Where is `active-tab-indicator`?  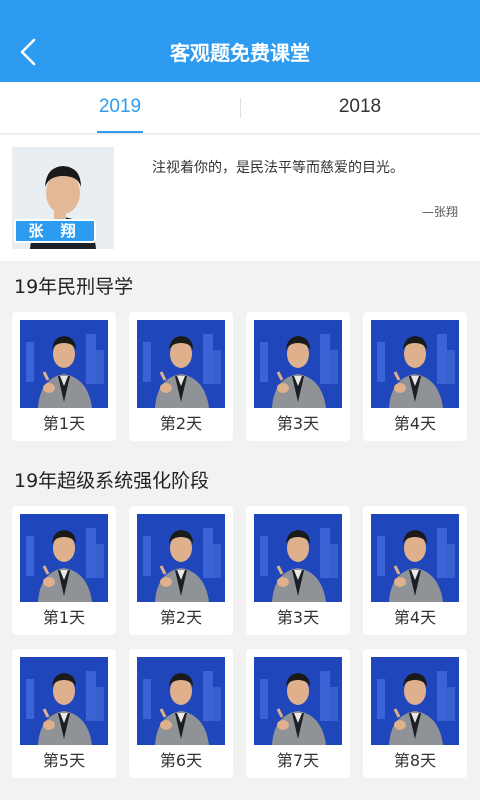 active-tab-indicator is located at coordinates (120, 132).